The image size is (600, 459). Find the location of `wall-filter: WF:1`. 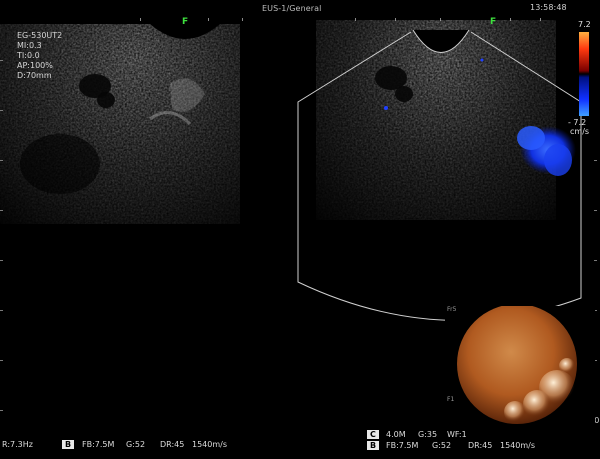

wall-filter: WF:1 is located at coordinates (457, 434).